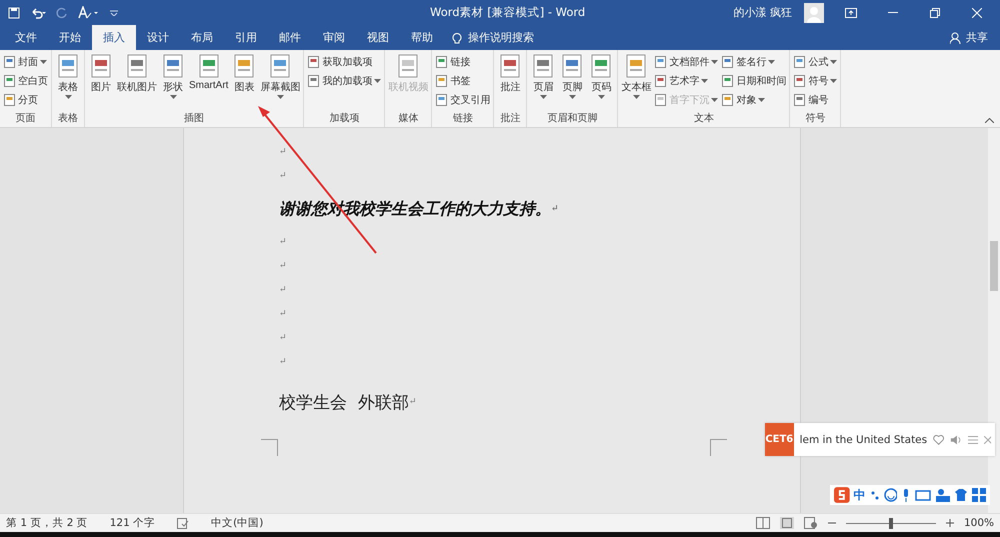 Image resolution: width=1000 pixels, height=537 pixels. What do you see at coordinates (686, 62) in the screenshot?
I see `ribbon-button: 文档部件` at bounding box center [686, 62].